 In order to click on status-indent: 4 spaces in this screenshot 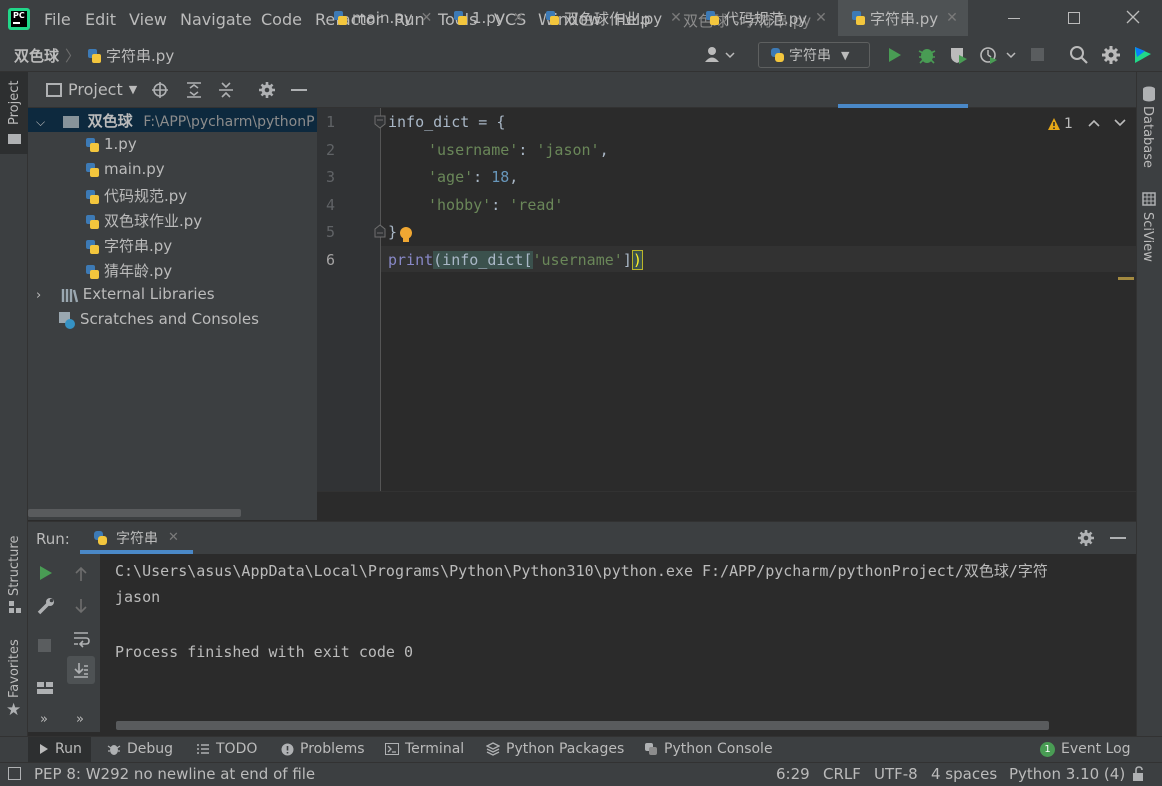, I will do `click(964, 774)`.